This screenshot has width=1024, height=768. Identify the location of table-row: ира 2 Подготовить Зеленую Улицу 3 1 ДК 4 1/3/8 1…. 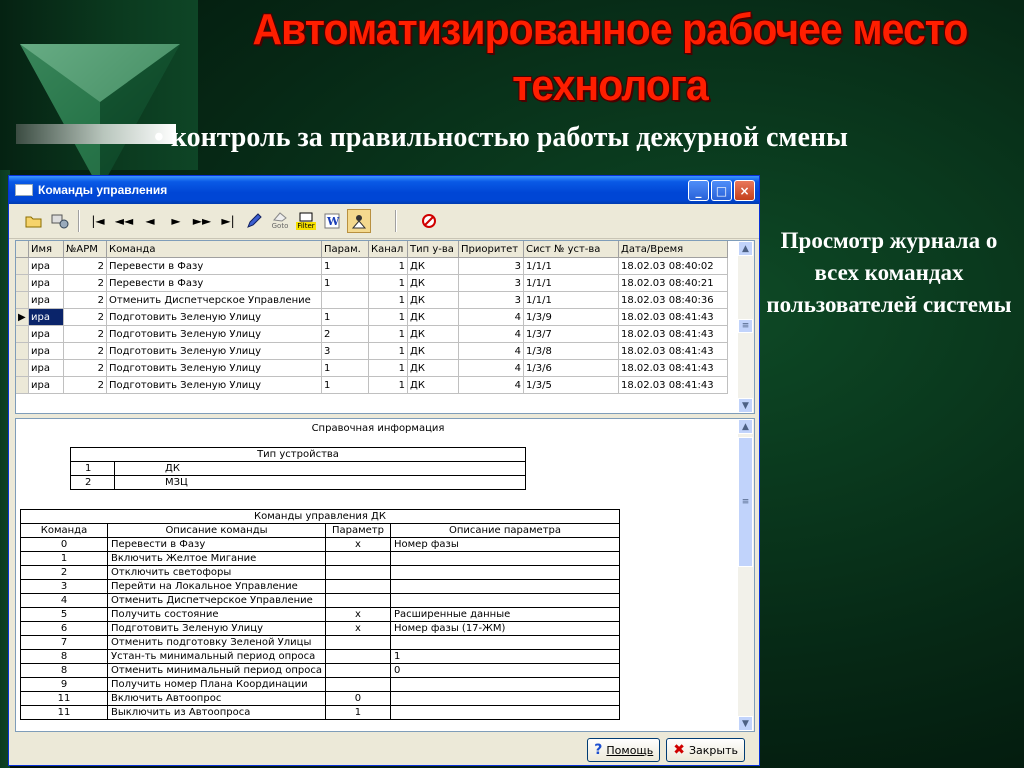
(372, 351).